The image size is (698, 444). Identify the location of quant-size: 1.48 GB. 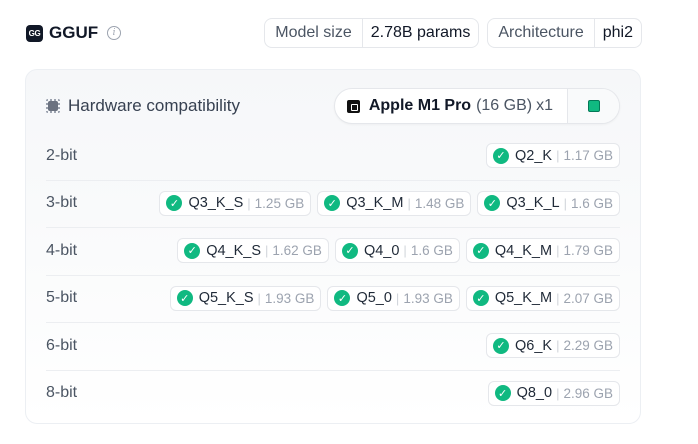
(439, 203).